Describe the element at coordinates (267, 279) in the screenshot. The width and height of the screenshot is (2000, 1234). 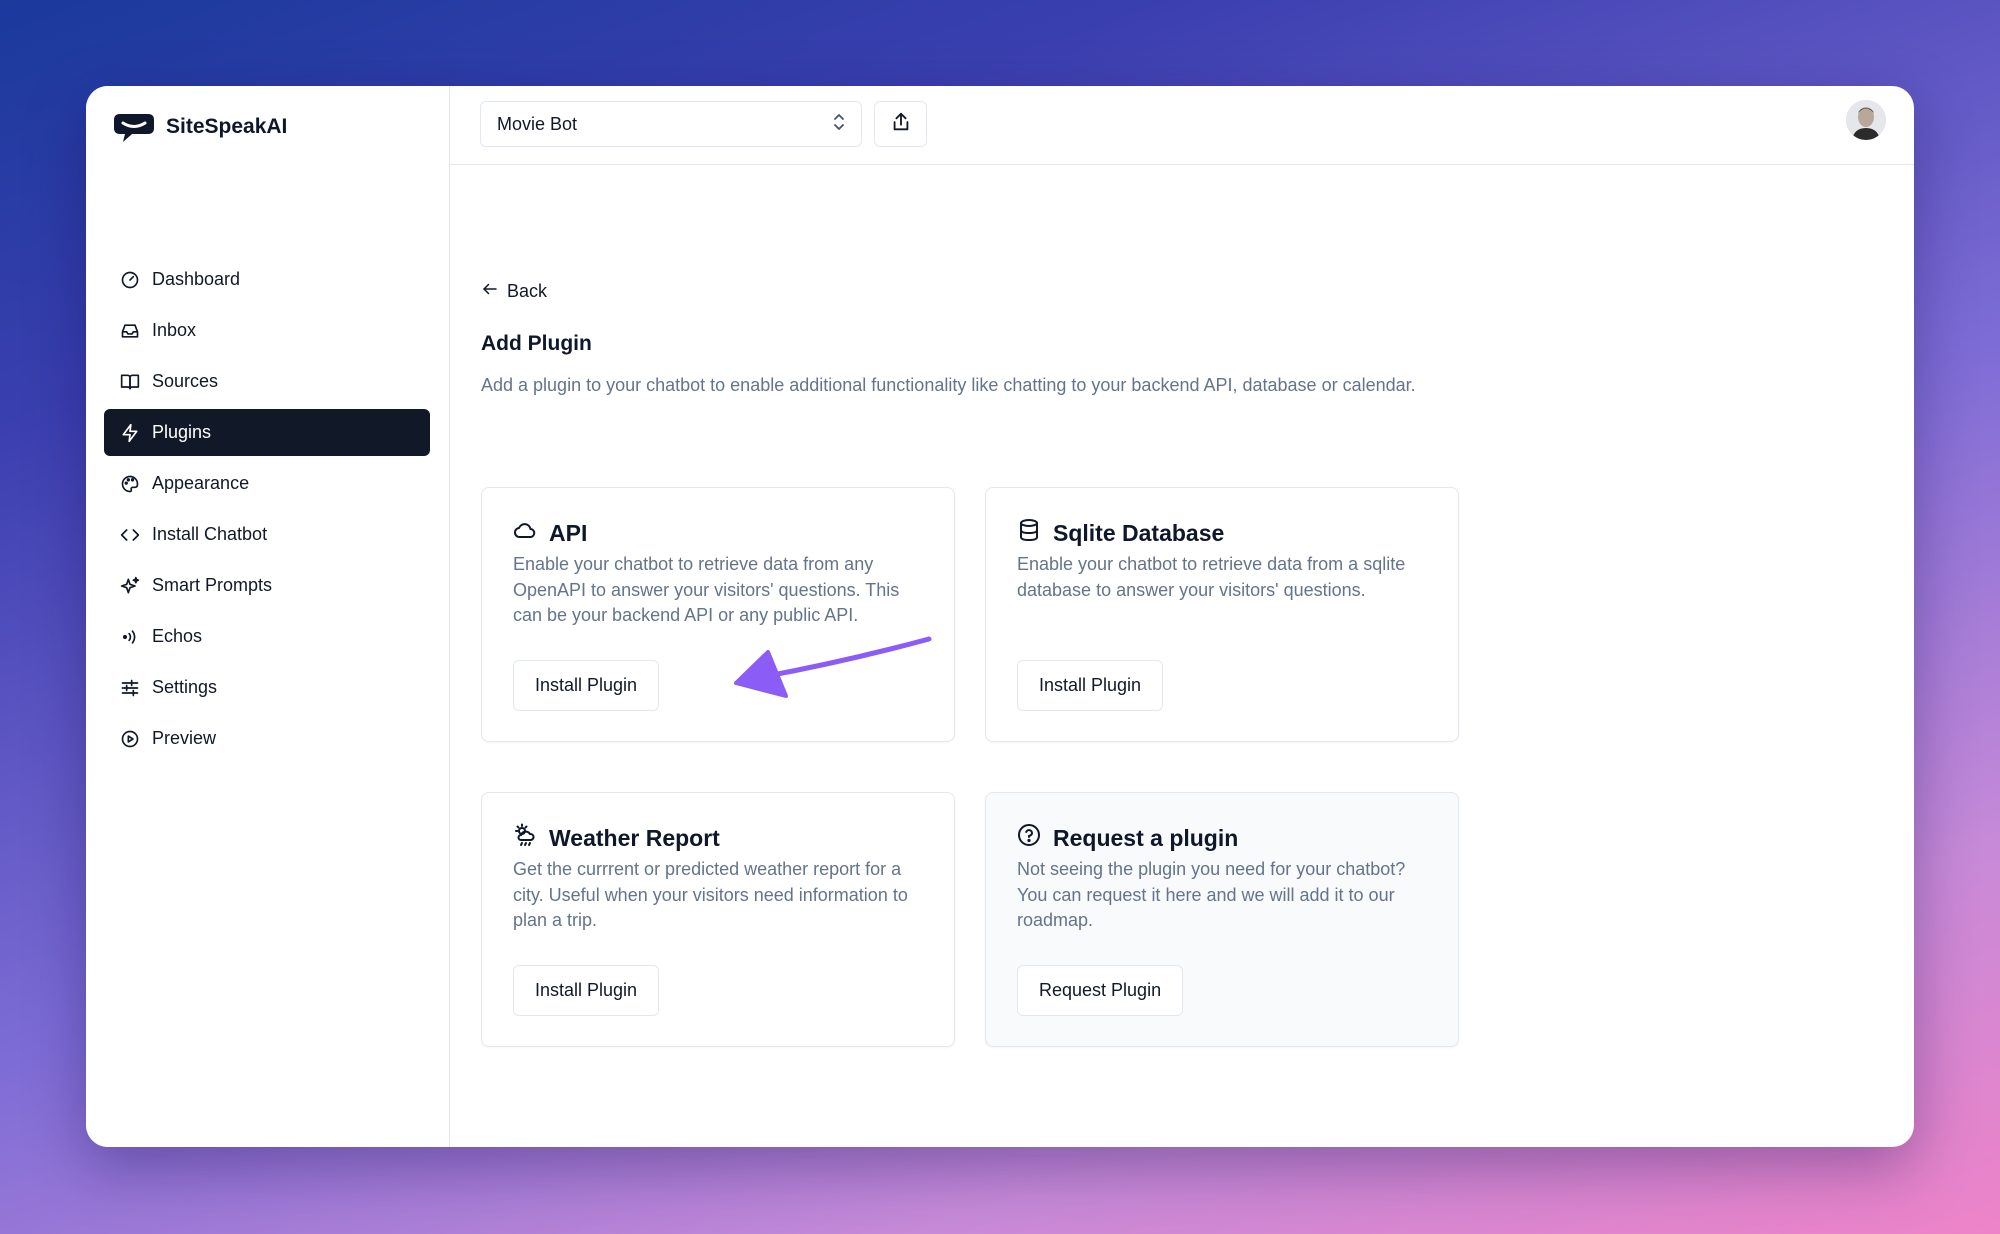
I see `sidebar-item-dashboard: Dashboard` at that location.